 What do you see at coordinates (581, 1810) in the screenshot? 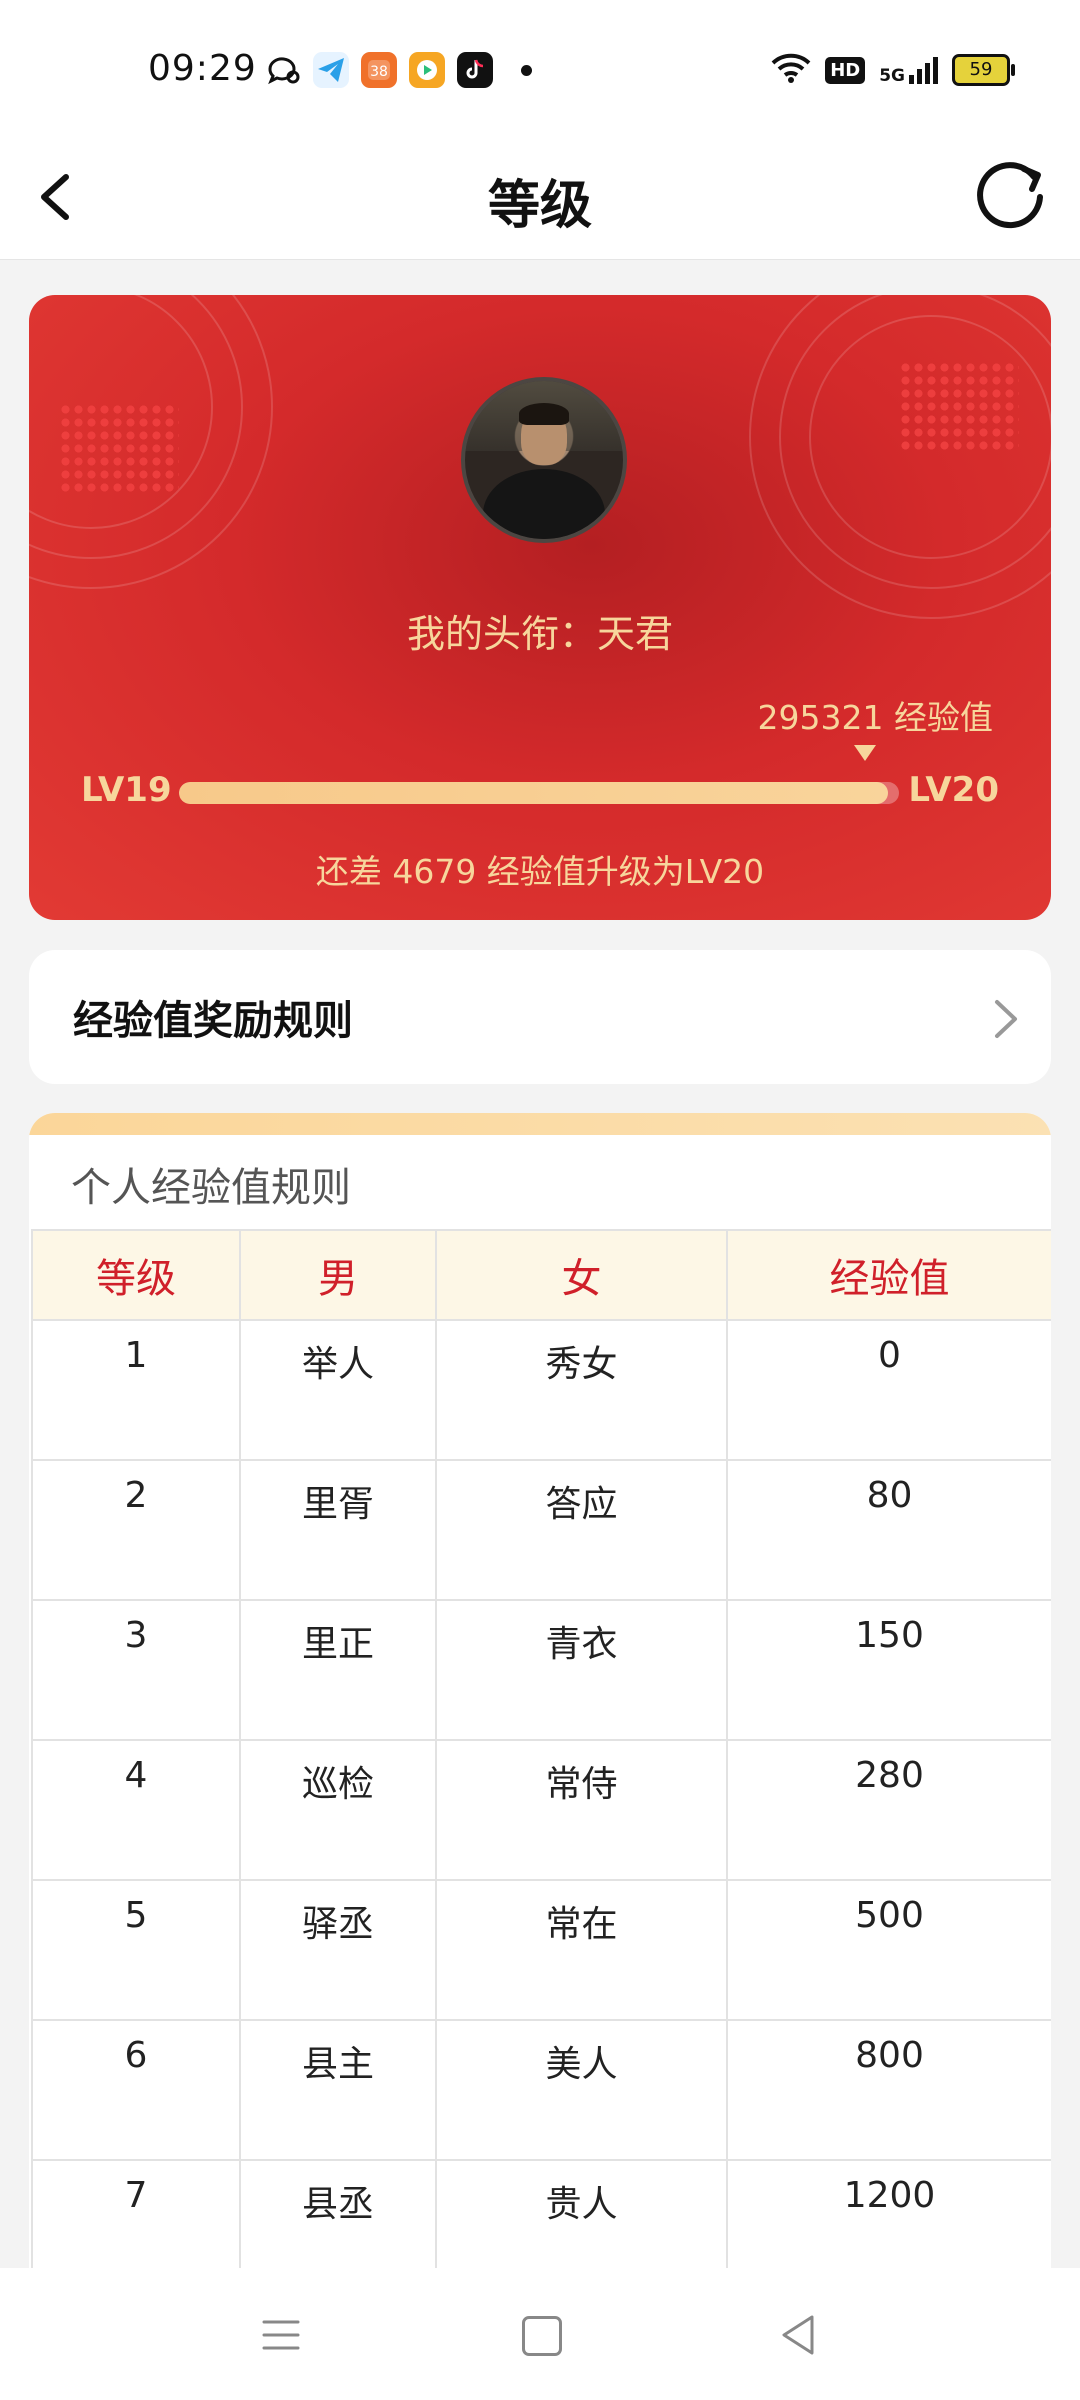
I see `table-cell: 常侍` at bounding box center [581, 1810].